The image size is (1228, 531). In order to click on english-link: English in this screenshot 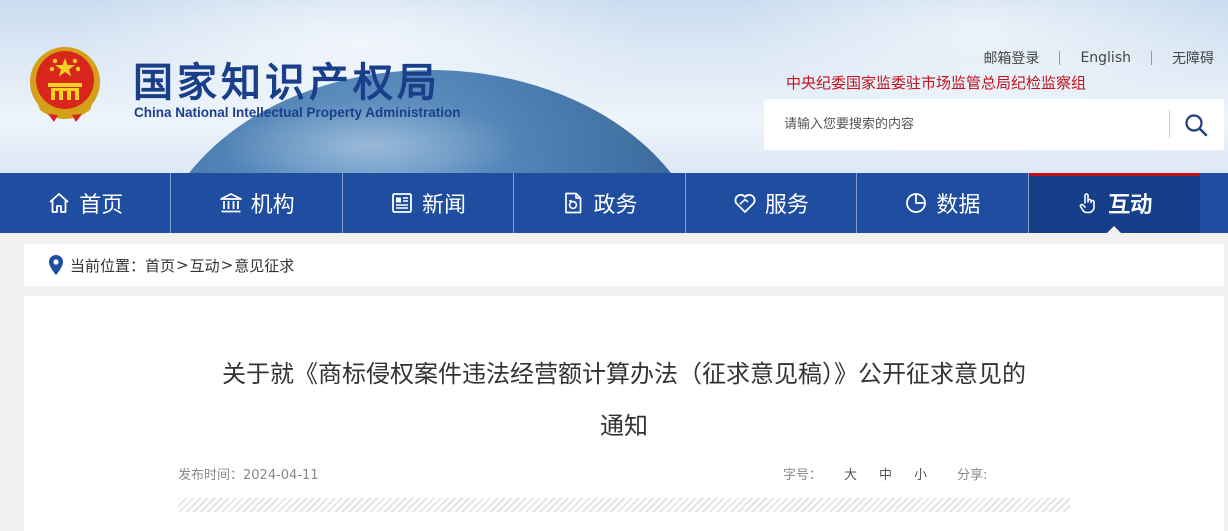, I will do `click(1105, 58)`.